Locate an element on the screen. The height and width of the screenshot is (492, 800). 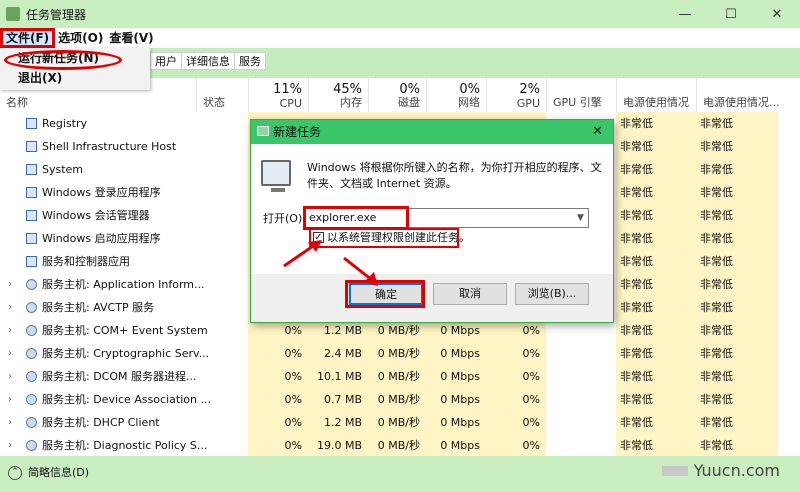
cell-mem: 2.4 MB is located at coordinates (342, 353).